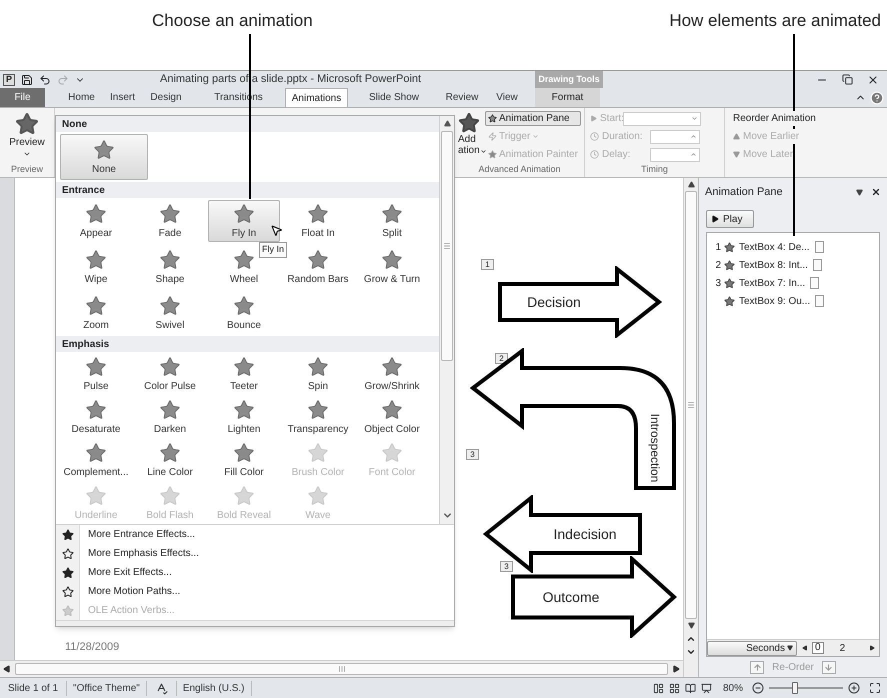 This screenshot has width=887, height=698. I want to click on save-icon, so click(27, 80).